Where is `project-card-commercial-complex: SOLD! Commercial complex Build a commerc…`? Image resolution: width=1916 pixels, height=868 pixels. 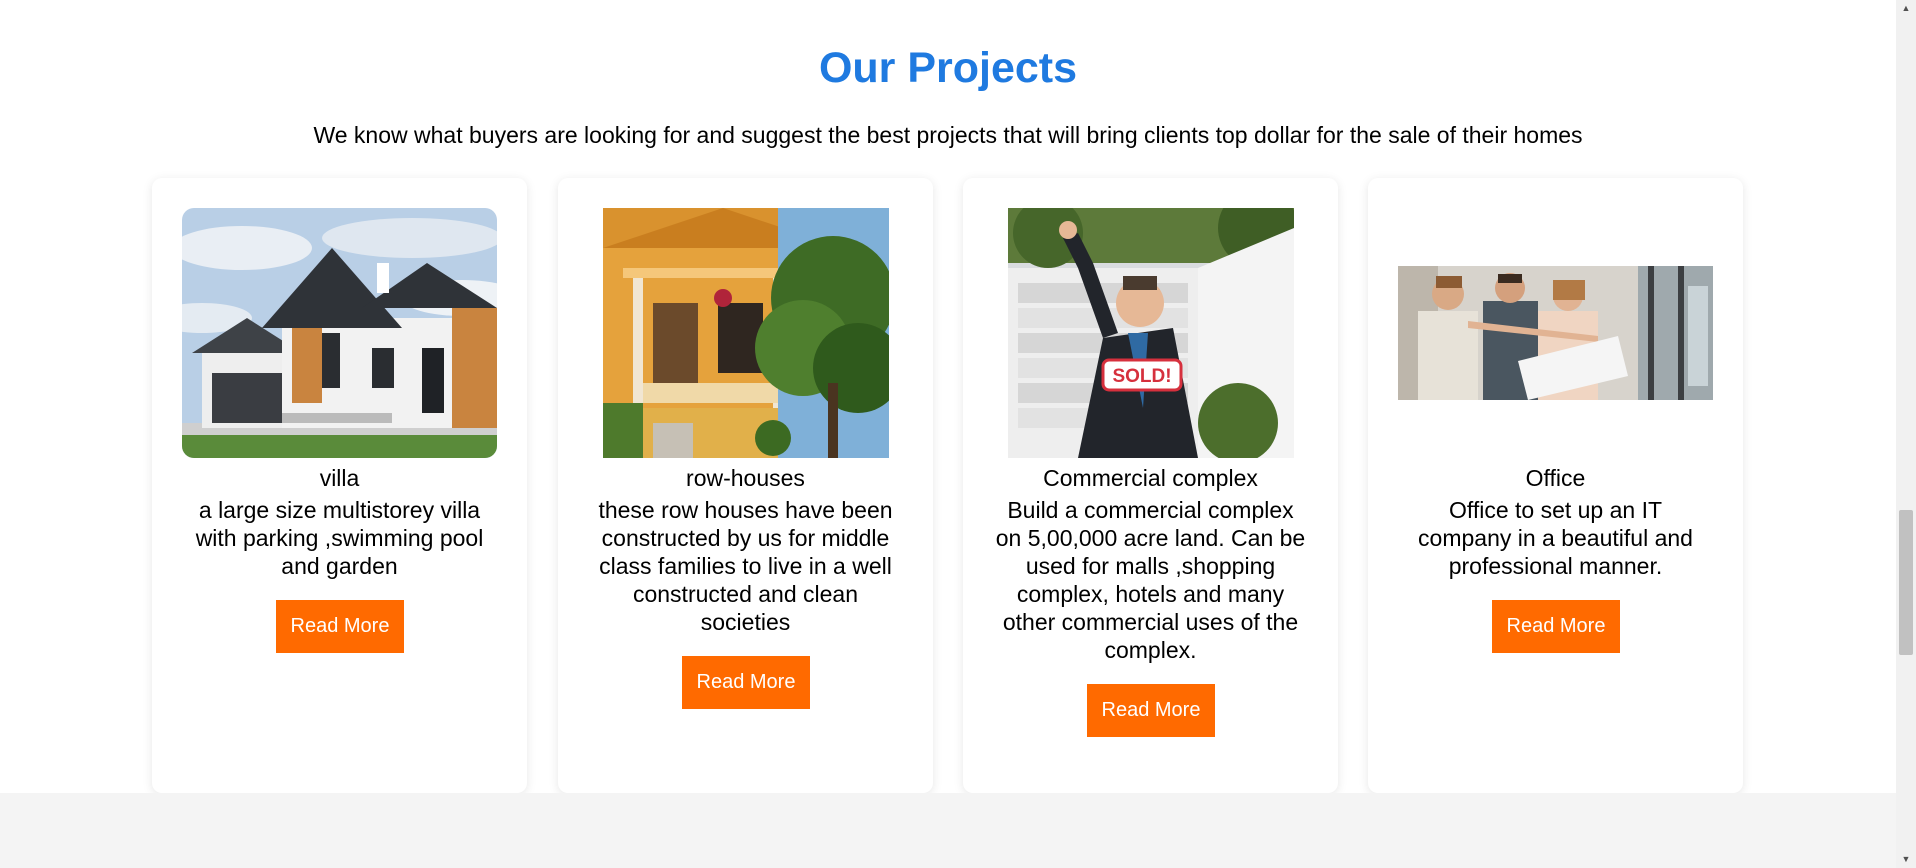 project-card-commercial-complex: SOLD! Commercial complex Build a commerc… is located at coordinates (1150, 485).